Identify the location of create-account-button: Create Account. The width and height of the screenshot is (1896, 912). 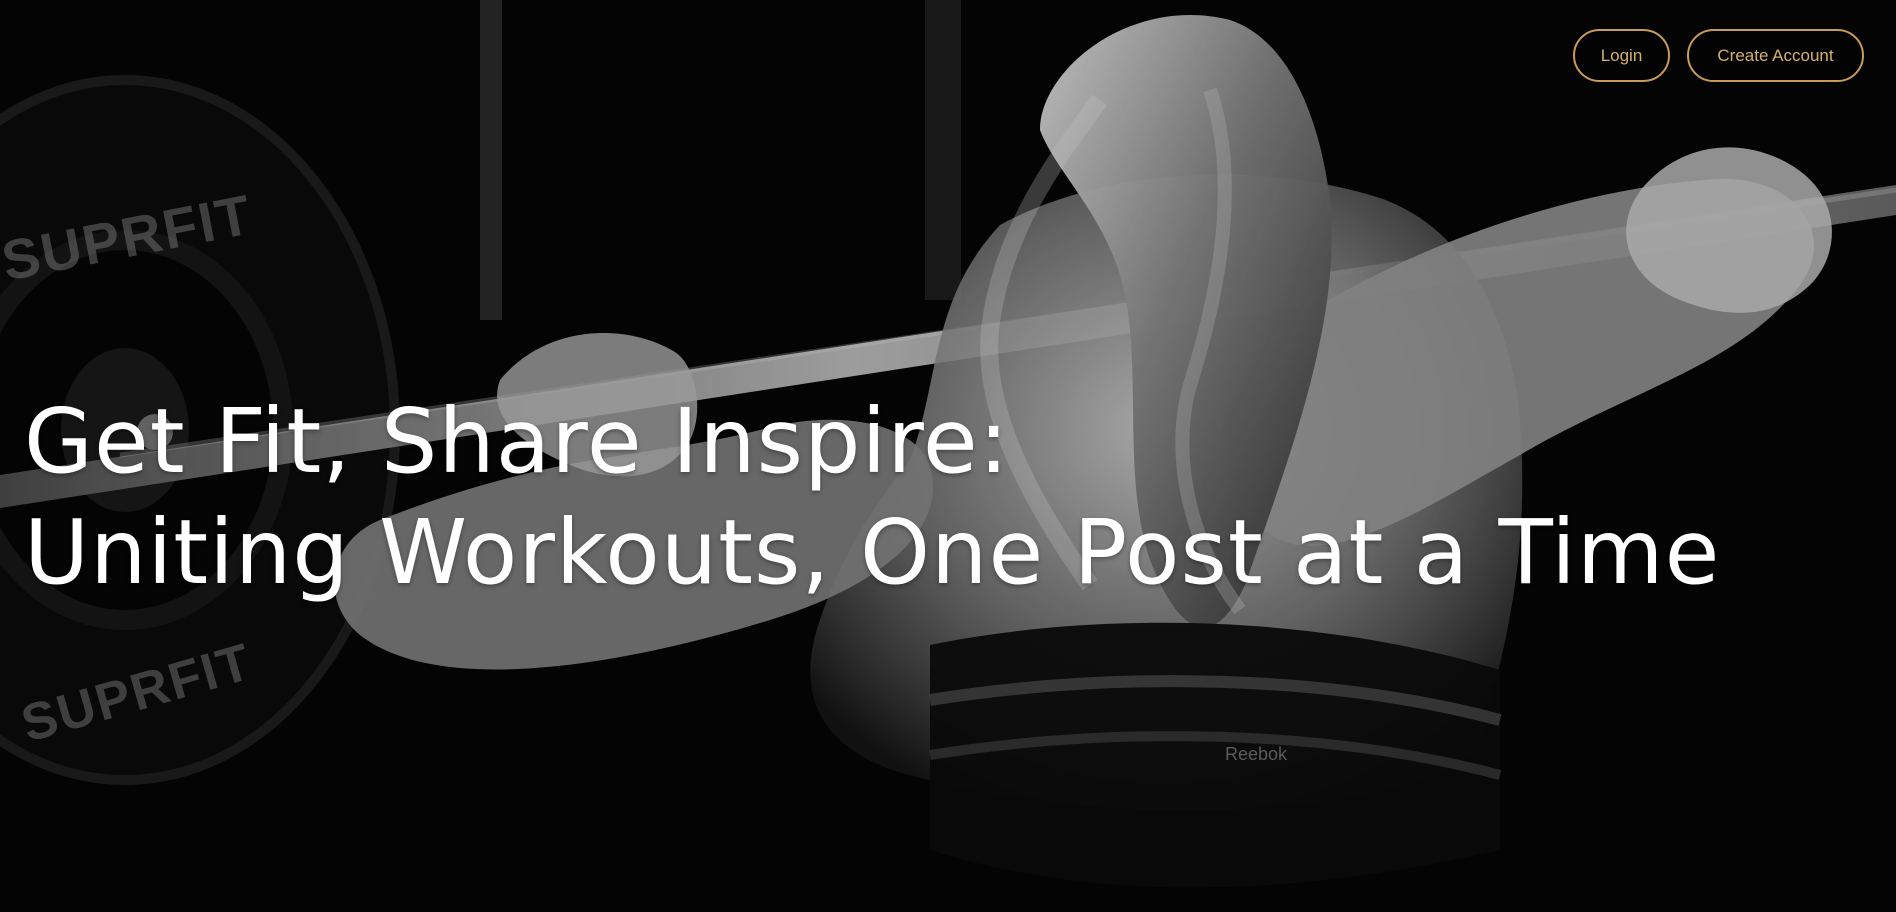
(1775, 55).